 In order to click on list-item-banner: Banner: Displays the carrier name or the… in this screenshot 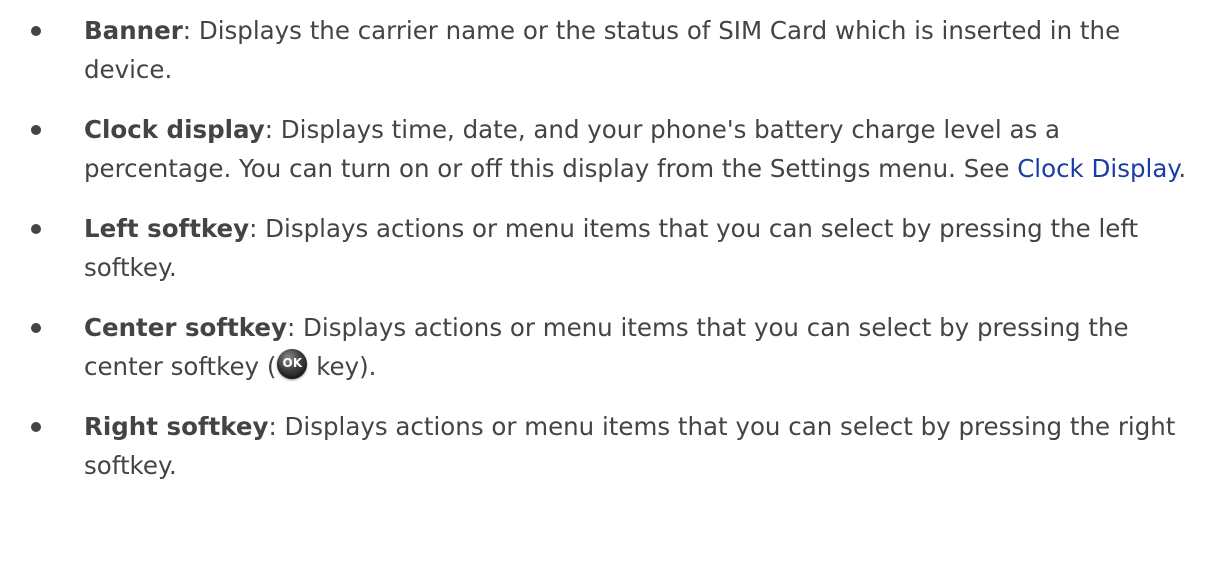, I will do `click(616, 50)`.